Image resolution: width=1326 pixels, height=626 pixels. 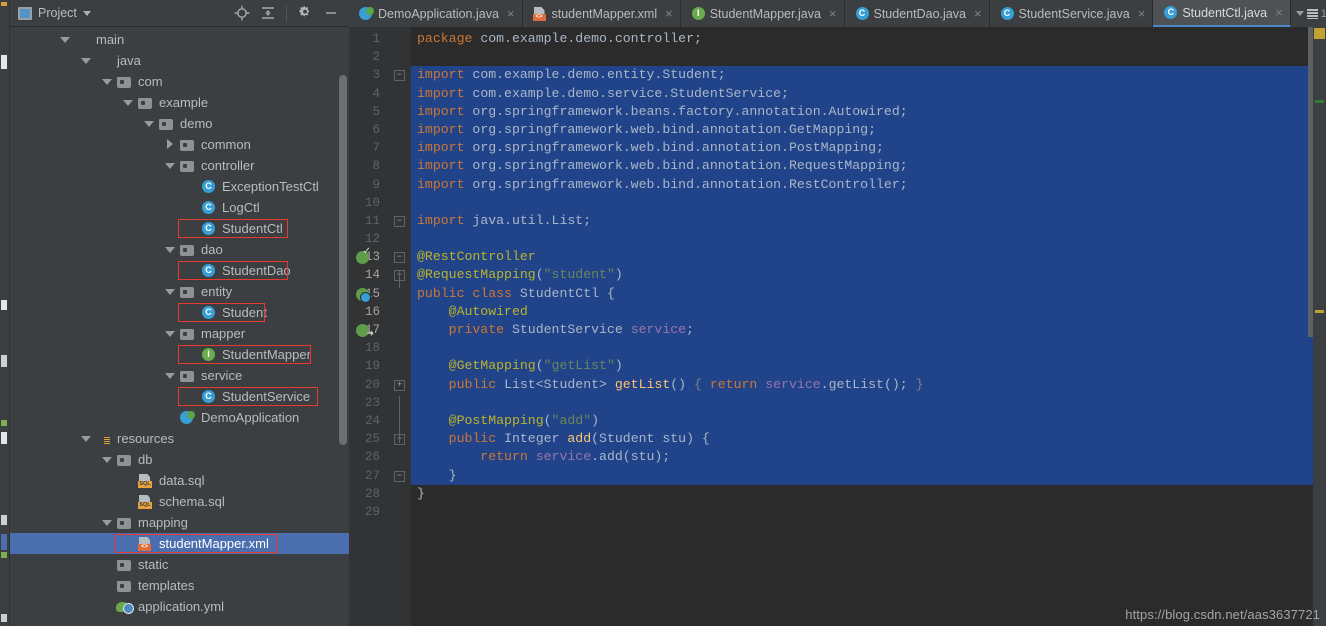 I want to click on code-line: public class StudentCtl {, so click(x=868, y=293).